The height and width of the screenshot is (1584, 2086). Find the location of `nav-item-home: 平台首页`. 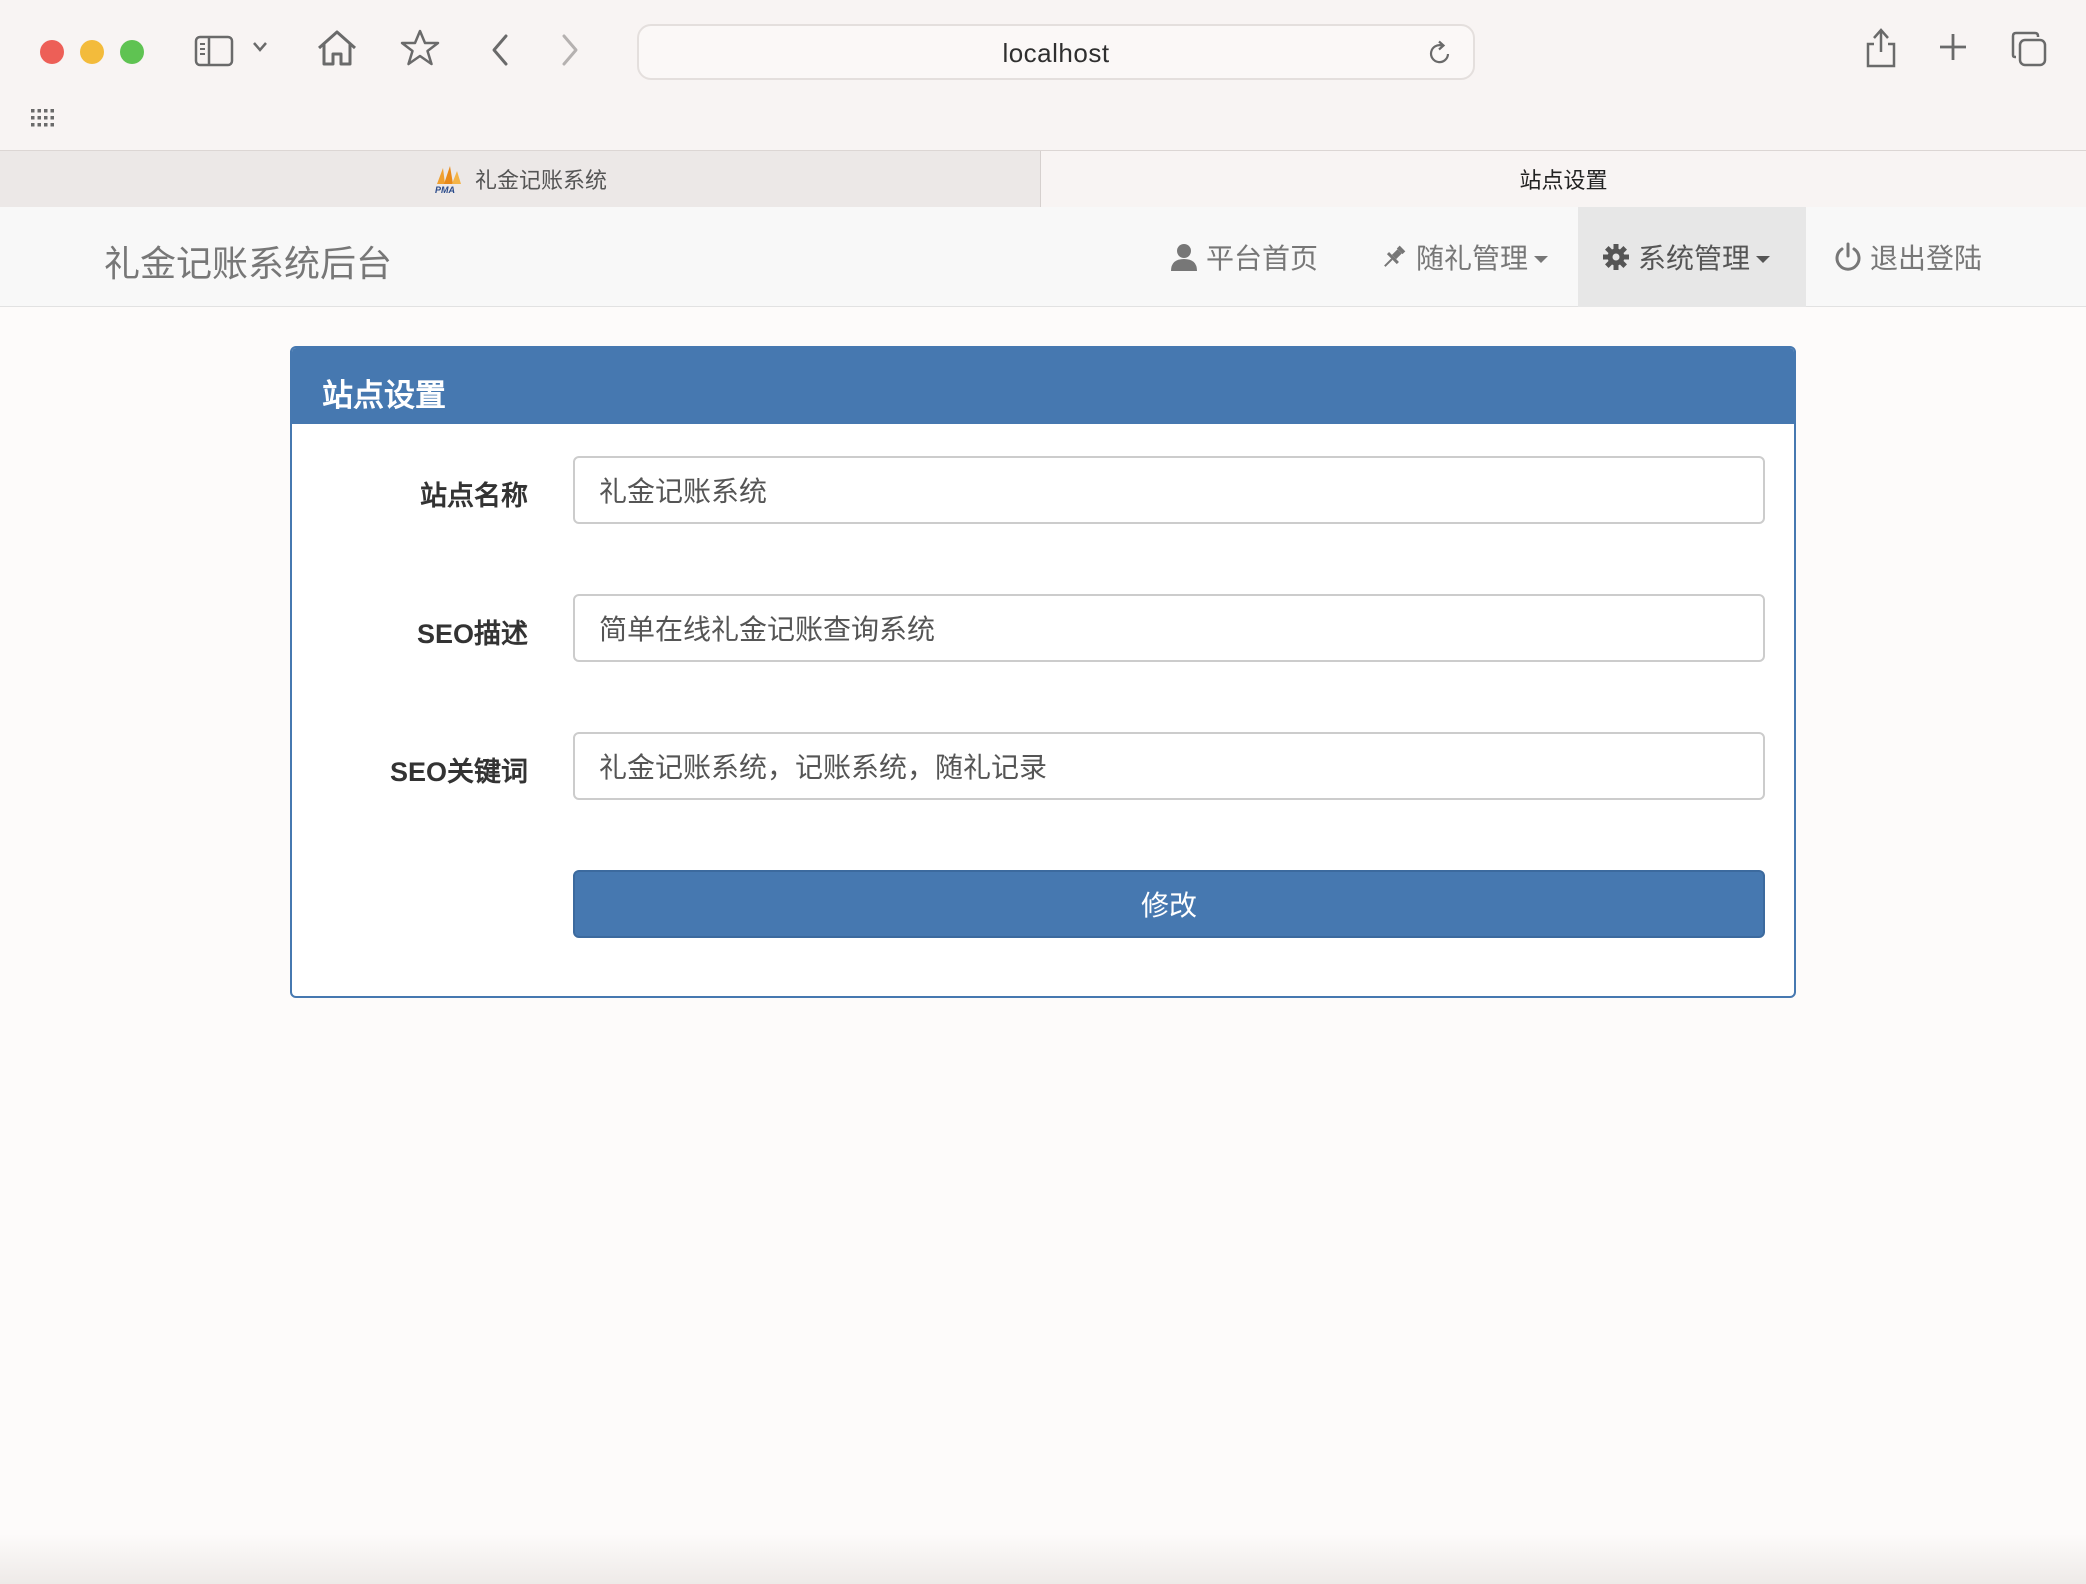

nav-item-home: 平台首页 is located at coordinates (1244, 257).